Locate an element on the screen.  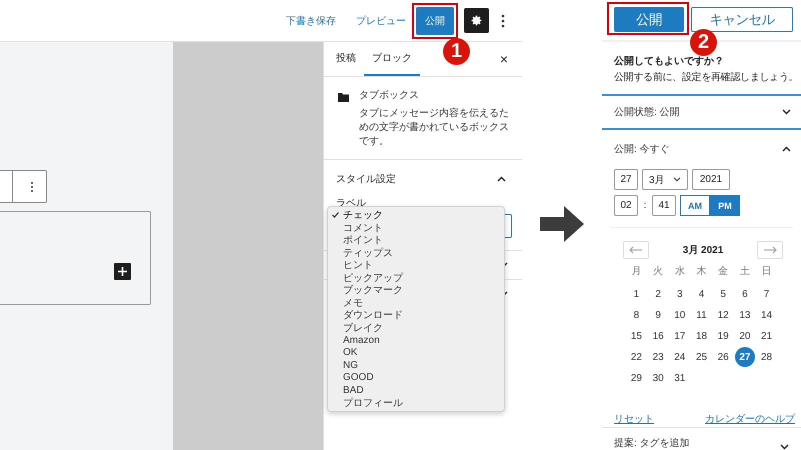
calendar-day: 5 is located at coordinates (723, 294).